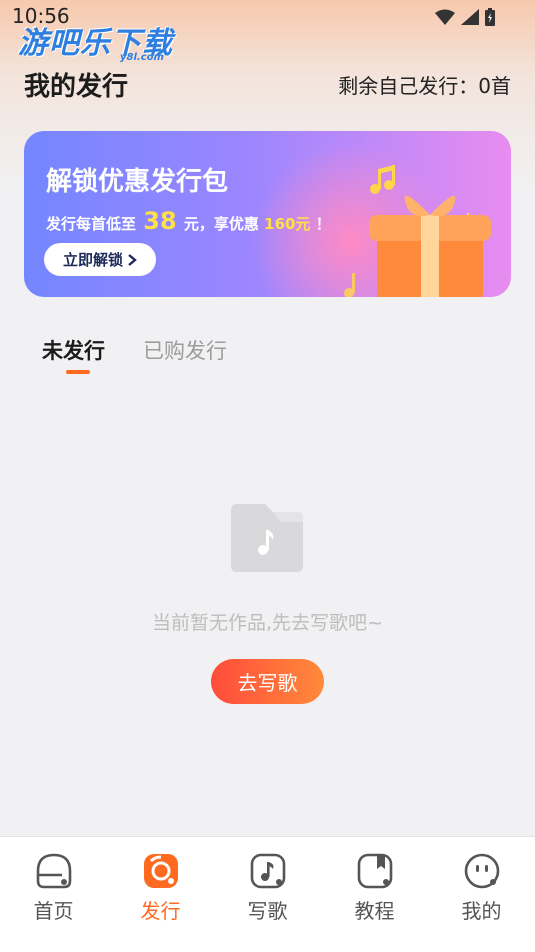  I want to click on profile-face-icon, so click(481, 871).